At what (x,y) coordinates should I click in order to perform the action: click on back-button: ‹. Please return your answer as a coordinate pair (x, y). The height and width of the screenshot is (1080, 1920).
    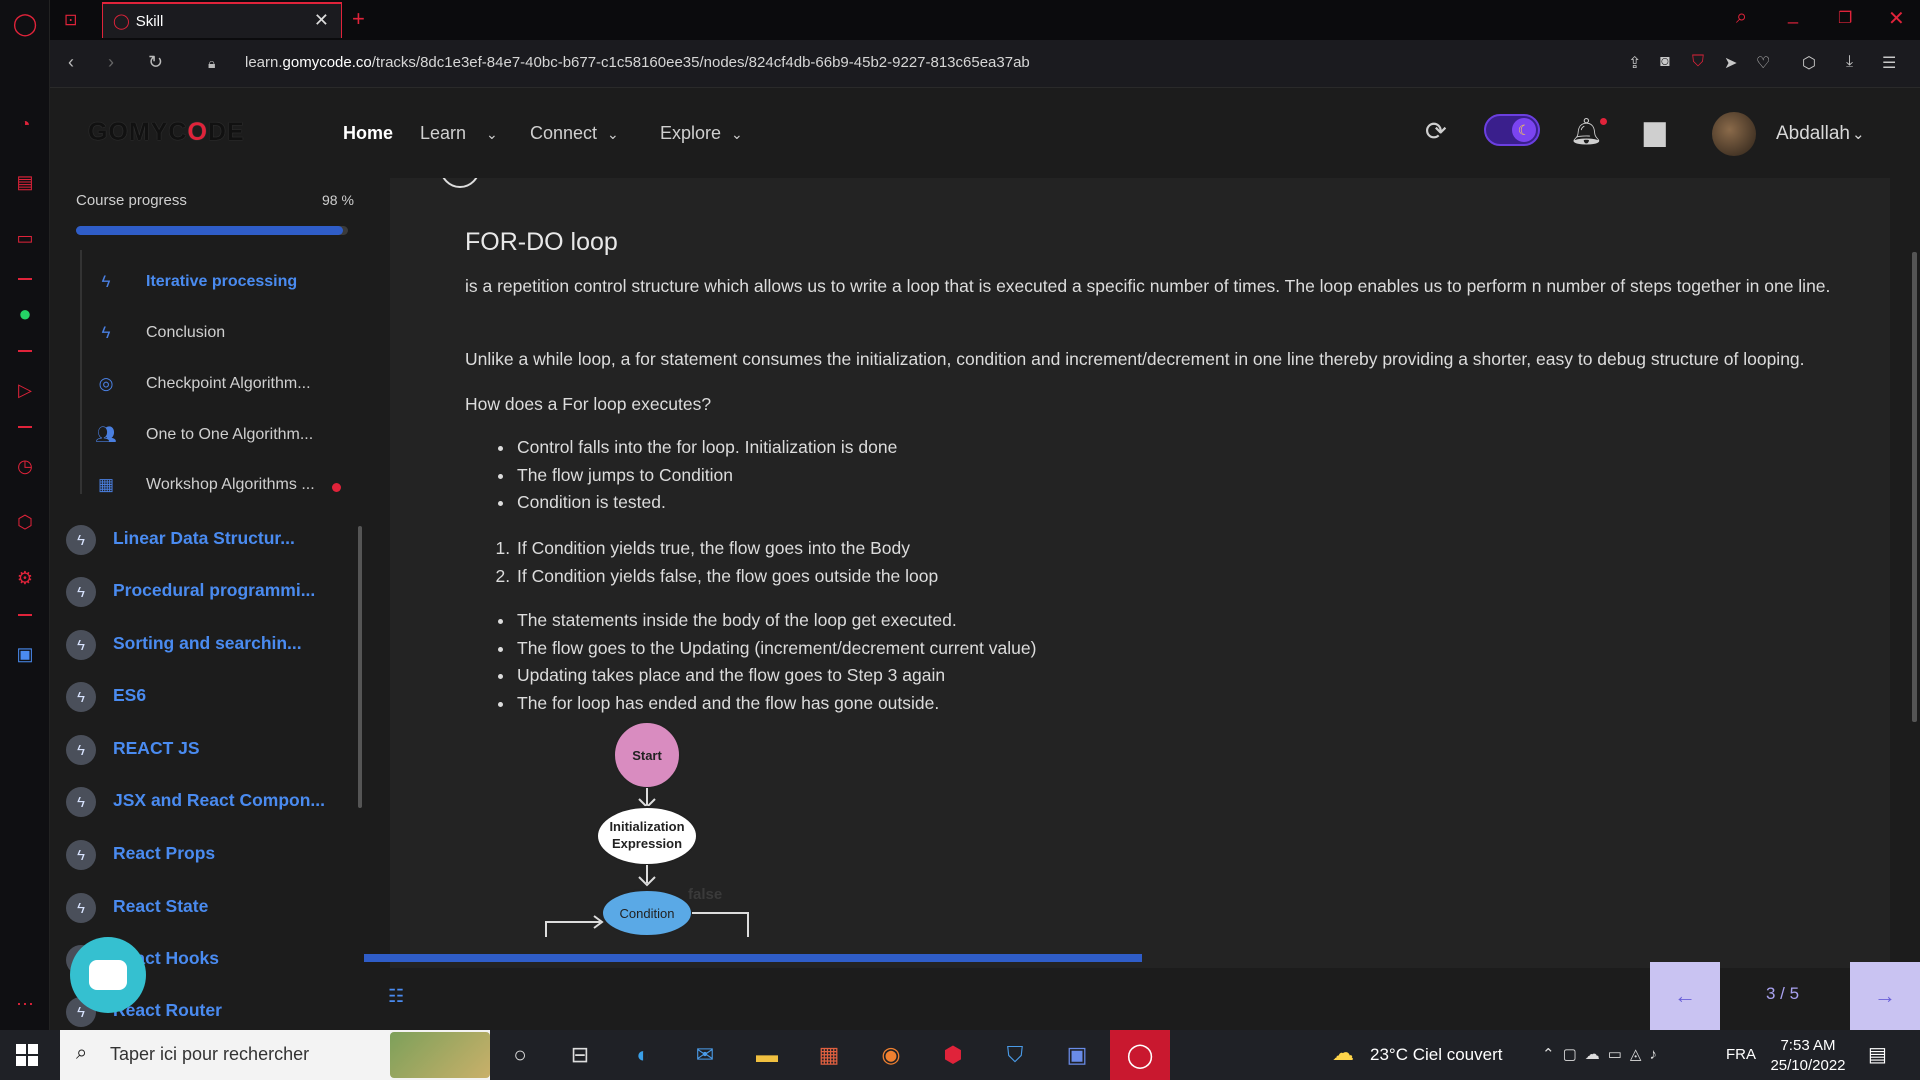
    Looking at the image, I should click on (71, 62).